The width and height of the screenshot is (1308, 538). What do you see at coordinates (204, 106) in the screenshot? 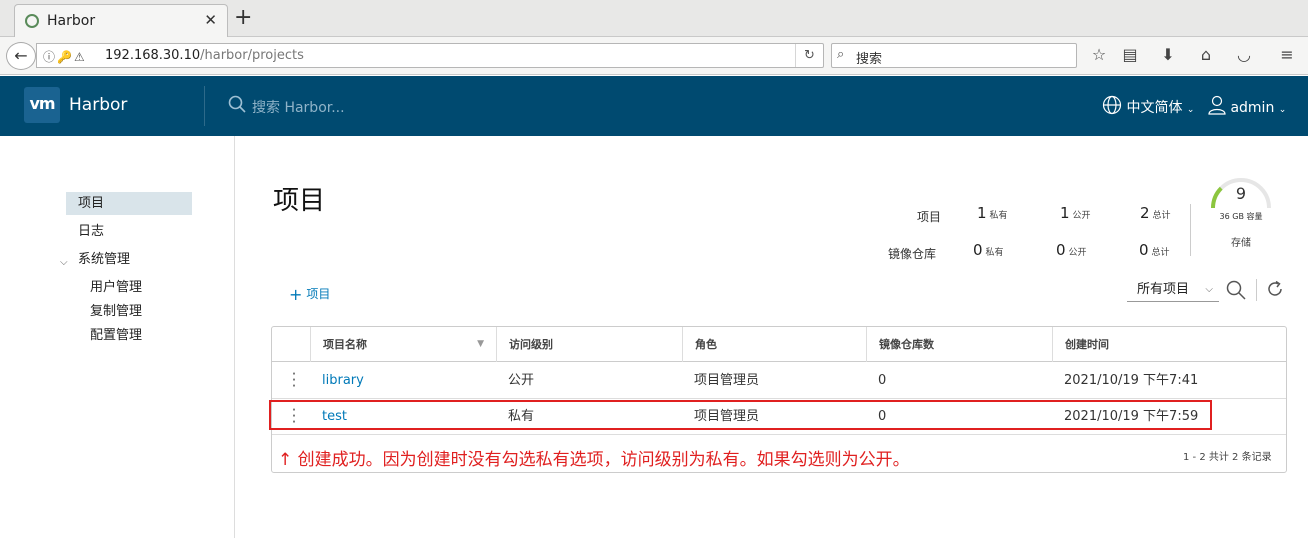
I see `header-divider` at bounding box center [204, 106].